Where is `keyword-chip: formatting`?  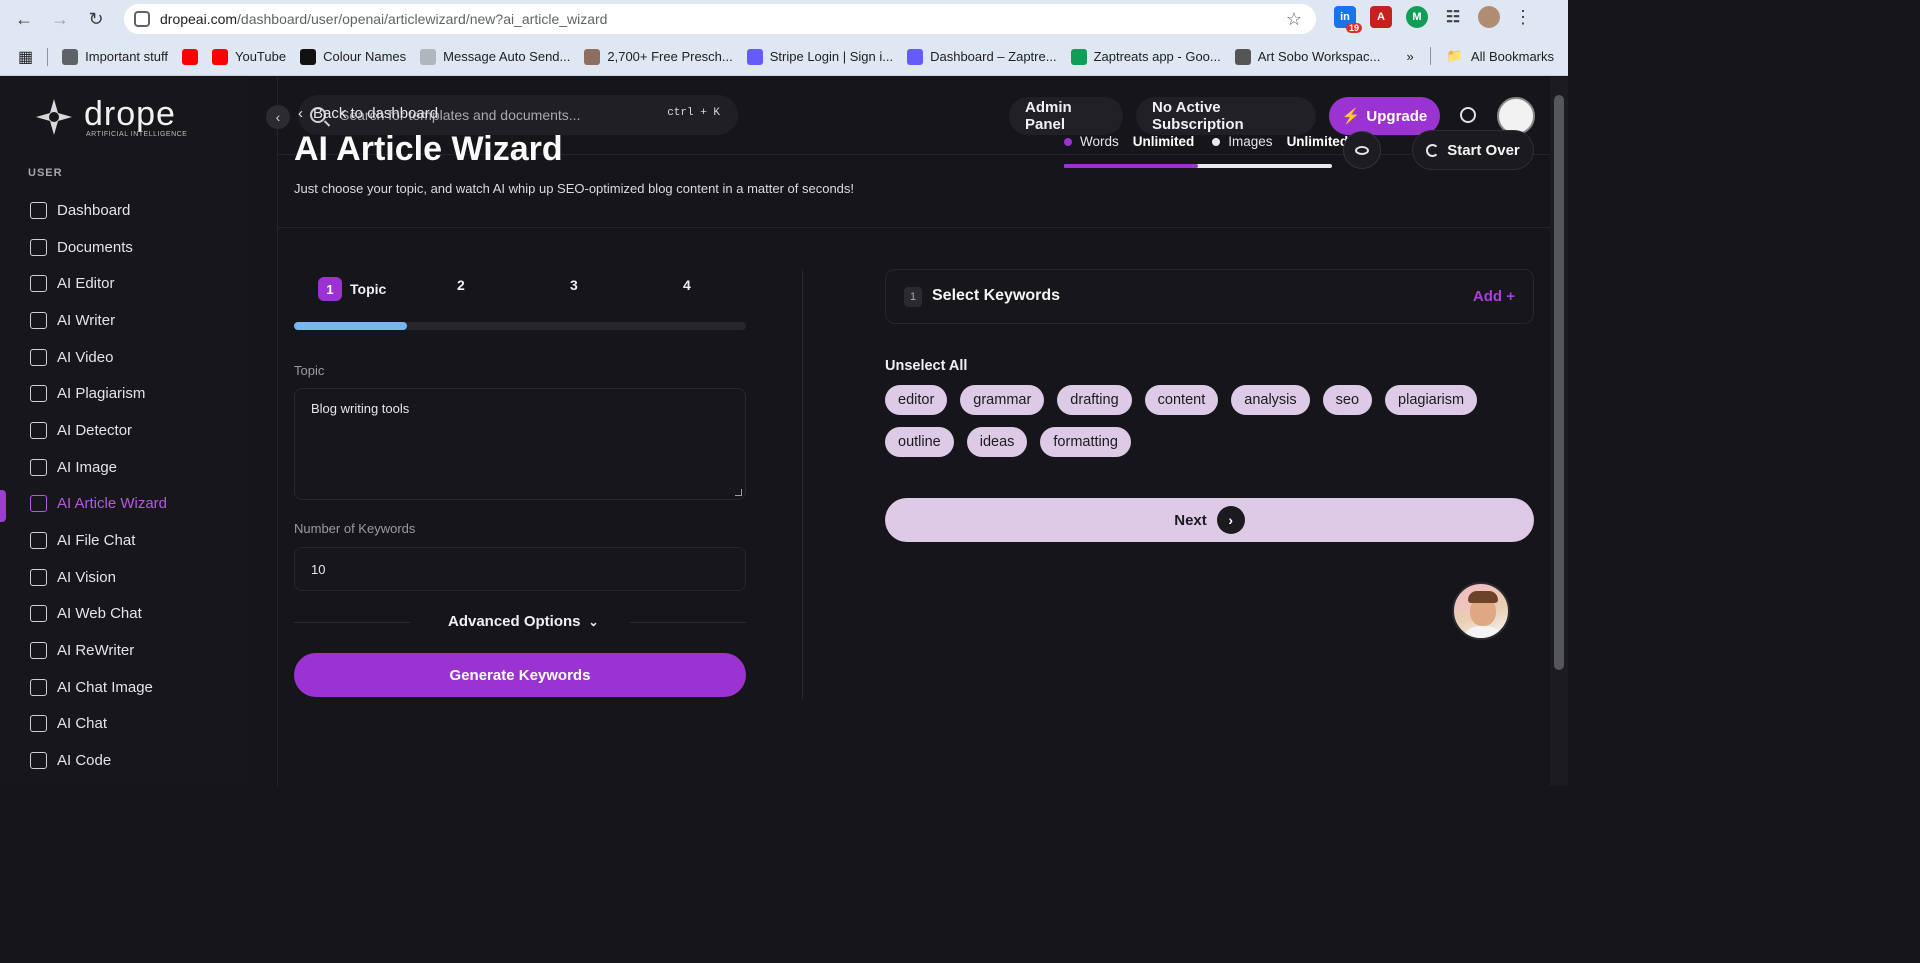 keyword-chip: formatting is located at coordinates (1085, 442).